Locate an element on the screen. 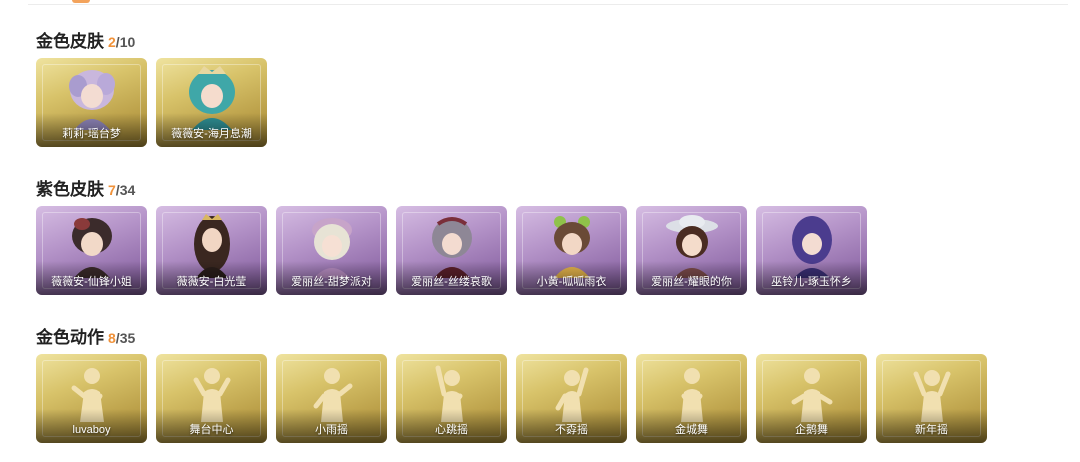  section-title: 紫色皮肤 7/34 is located at coordinates (85, 190).